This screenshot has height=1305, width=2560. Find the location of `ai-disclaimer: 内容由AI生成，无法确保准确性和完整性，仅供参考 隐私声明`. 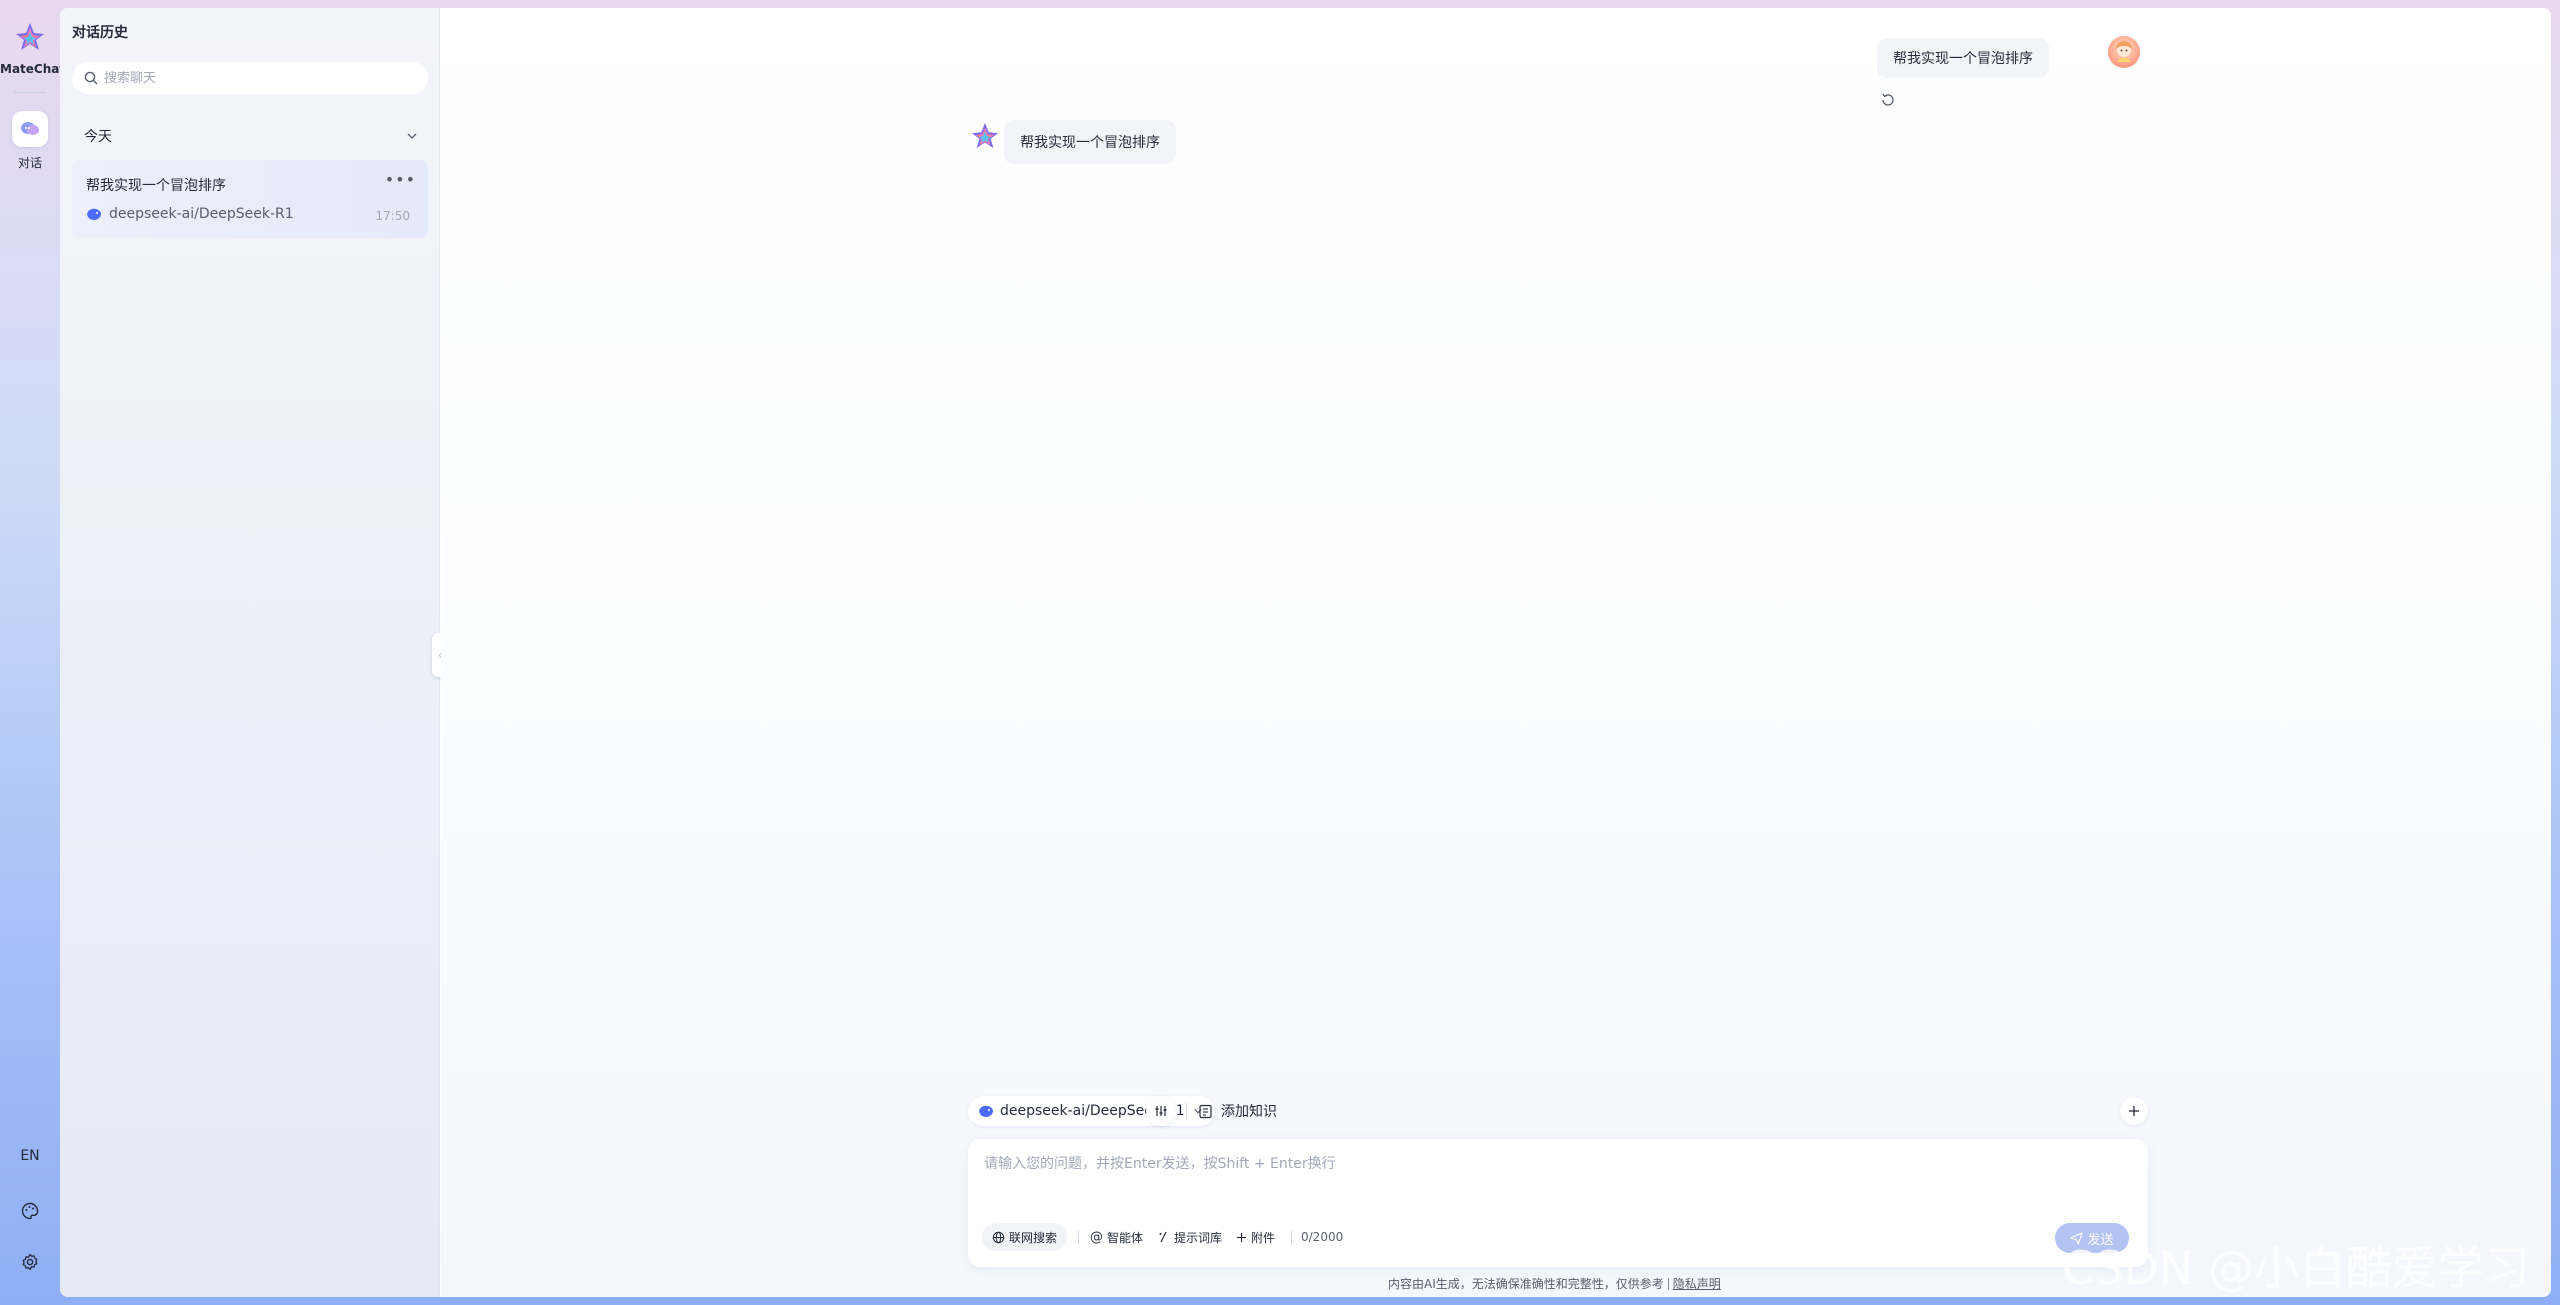

ai-disclaimer: 内容由AI生成，无法确保准确性和完整性，仅供参考 隐私声明 is located at coordinates (1554, 1283).